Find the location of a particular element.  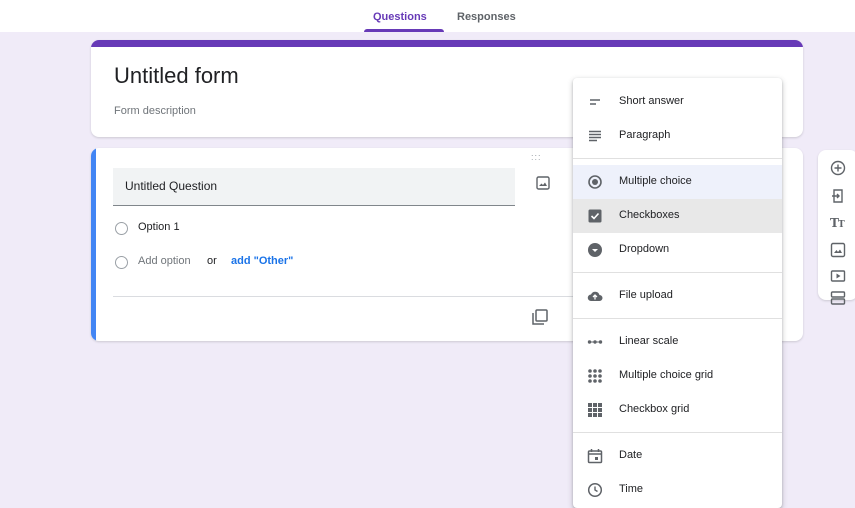

radio-button-icon is located at coordinates (595, 182).